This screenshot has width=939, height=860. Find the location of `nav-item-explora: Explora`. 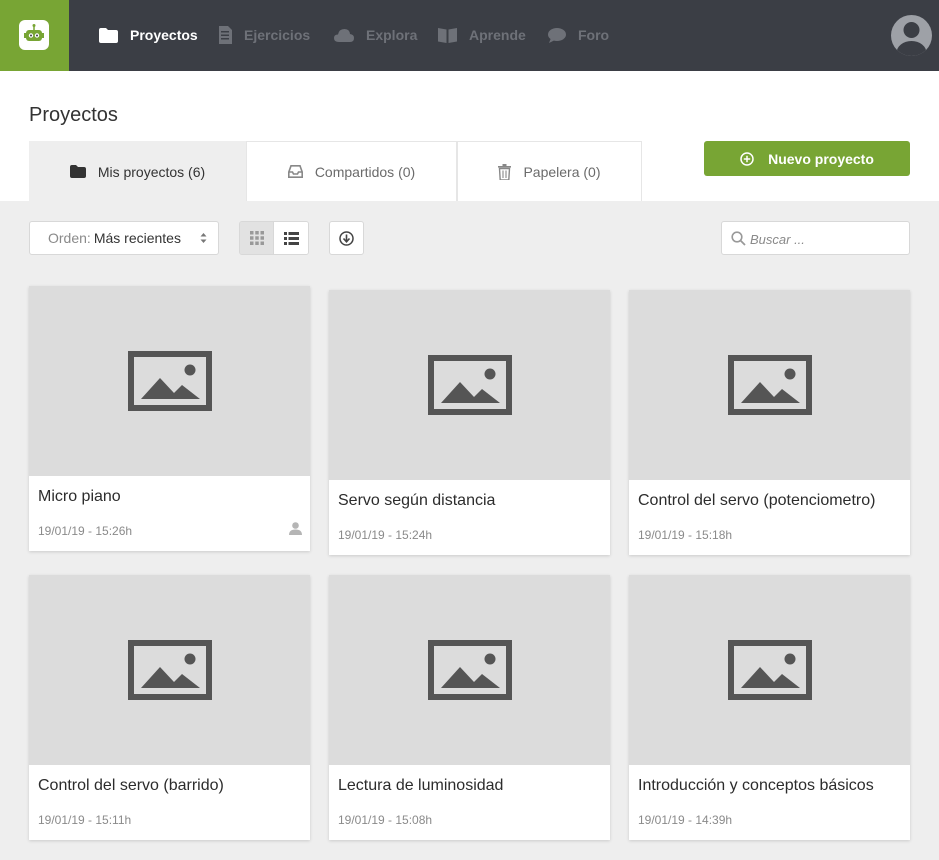

nav-item-explora: Explora is located at coordinates (375, 35).